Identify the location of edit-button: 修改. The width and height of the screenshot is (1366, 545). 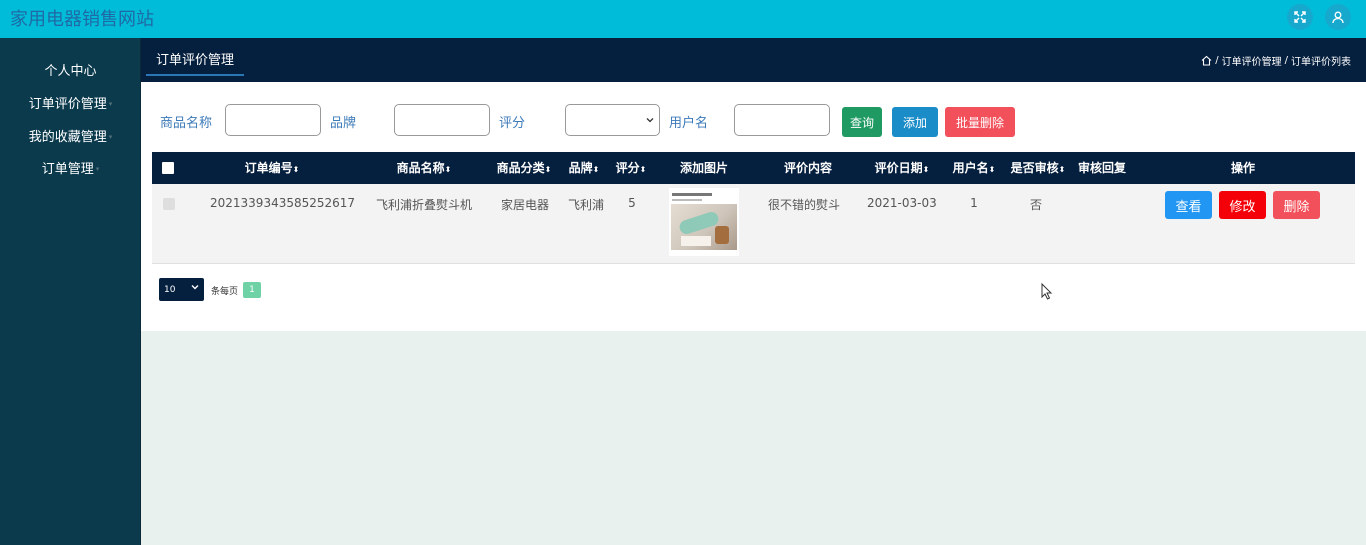
(1242, 205).